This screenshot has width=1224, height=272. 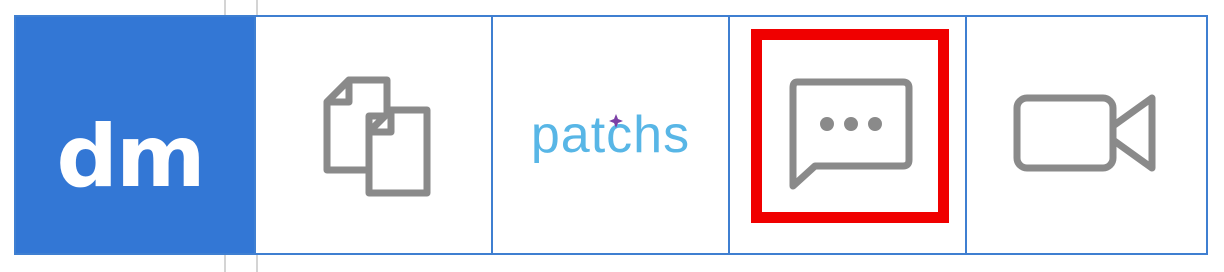 I want to click on copy-documents-icon, so click(x=376, y=136).